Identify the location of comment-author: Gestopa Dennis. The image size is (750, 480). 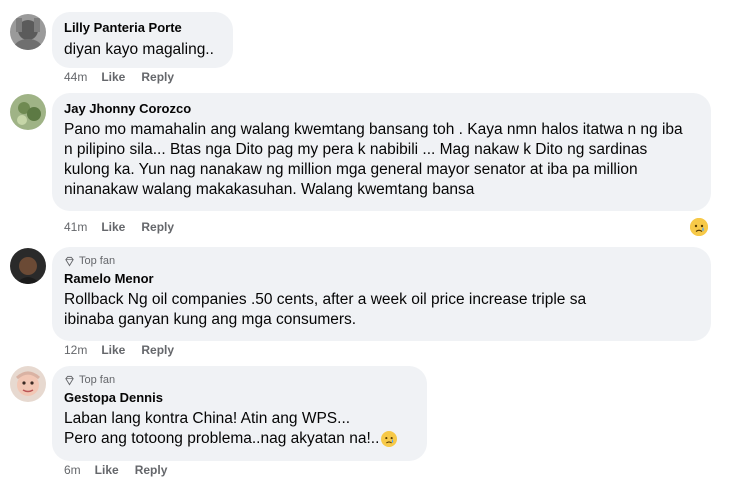
(239, 397).